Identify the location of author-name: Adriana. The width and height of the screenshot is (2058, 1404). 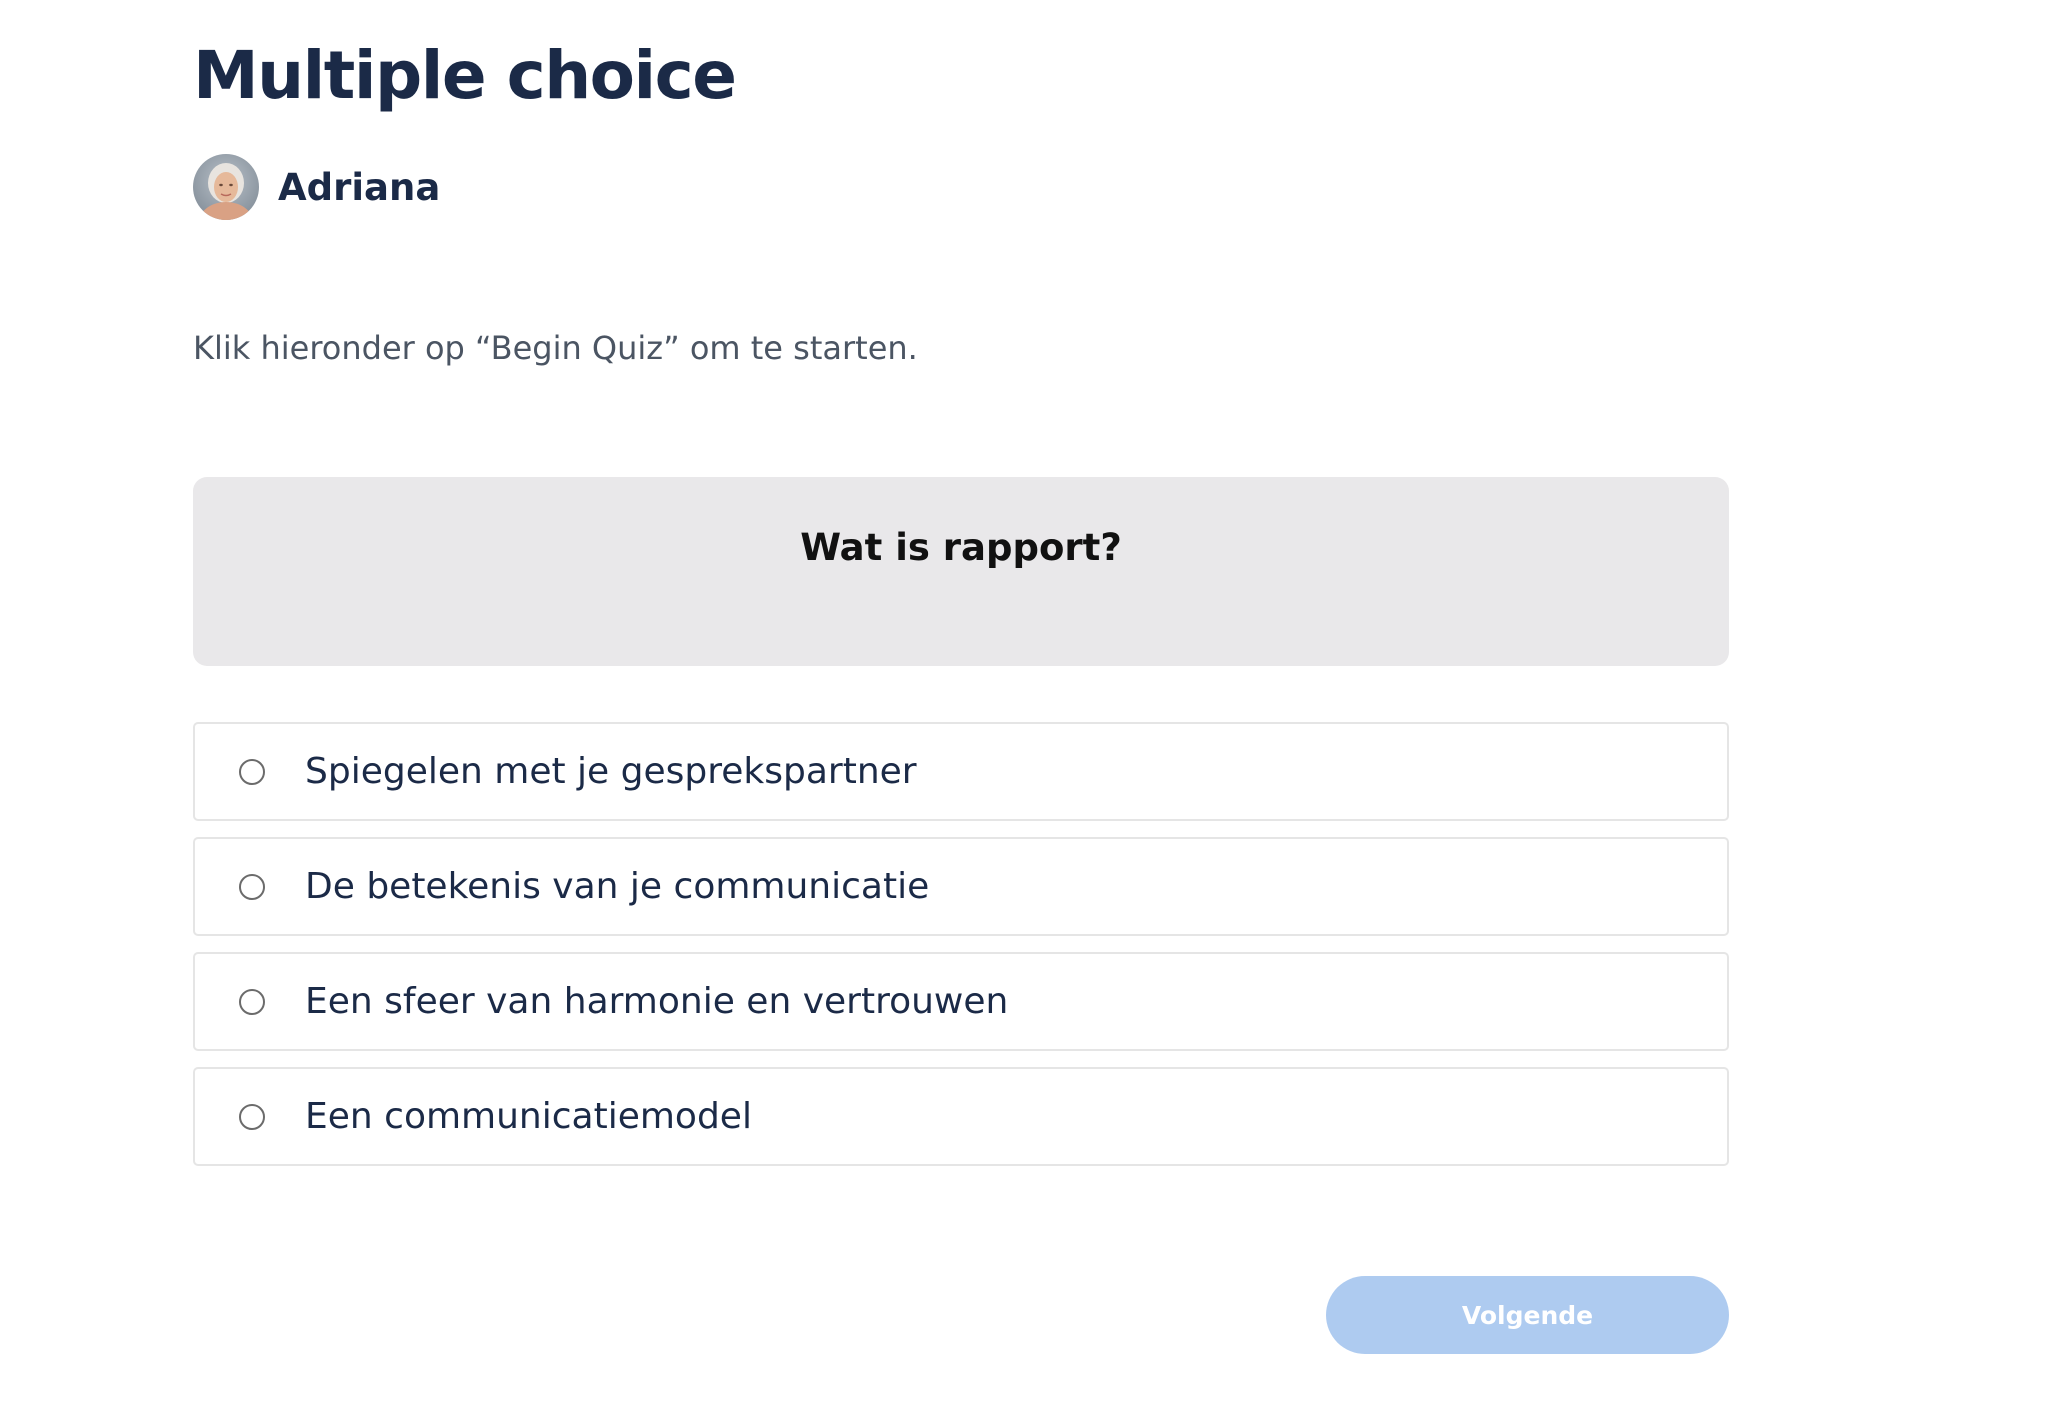
(359, 187).